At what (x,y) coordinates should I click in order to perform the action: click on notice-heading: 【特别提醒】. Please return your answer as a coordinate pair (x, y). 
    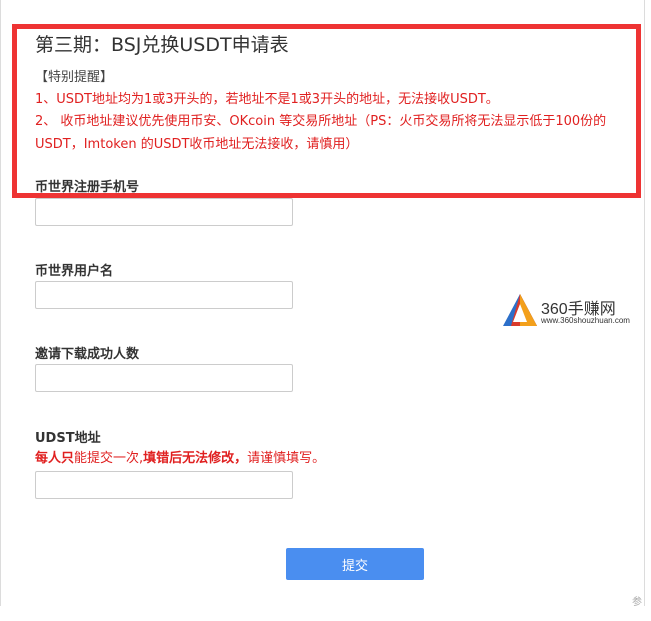
    Looking at the image, I should click on (74, 77).